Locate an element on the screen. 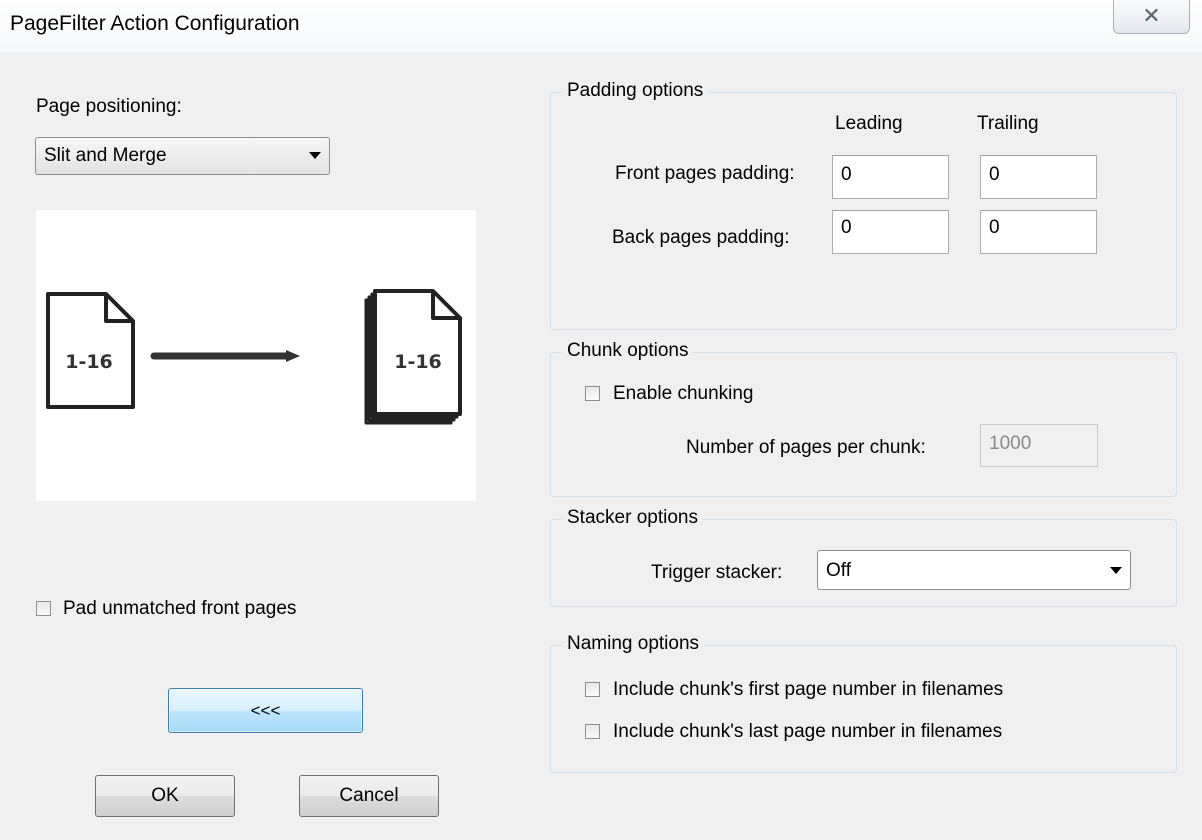 The height and width of the screenshot is (840, 1202). pad-unmatched-label: Pad unmatched front pages is located at coordinates (180, 608).